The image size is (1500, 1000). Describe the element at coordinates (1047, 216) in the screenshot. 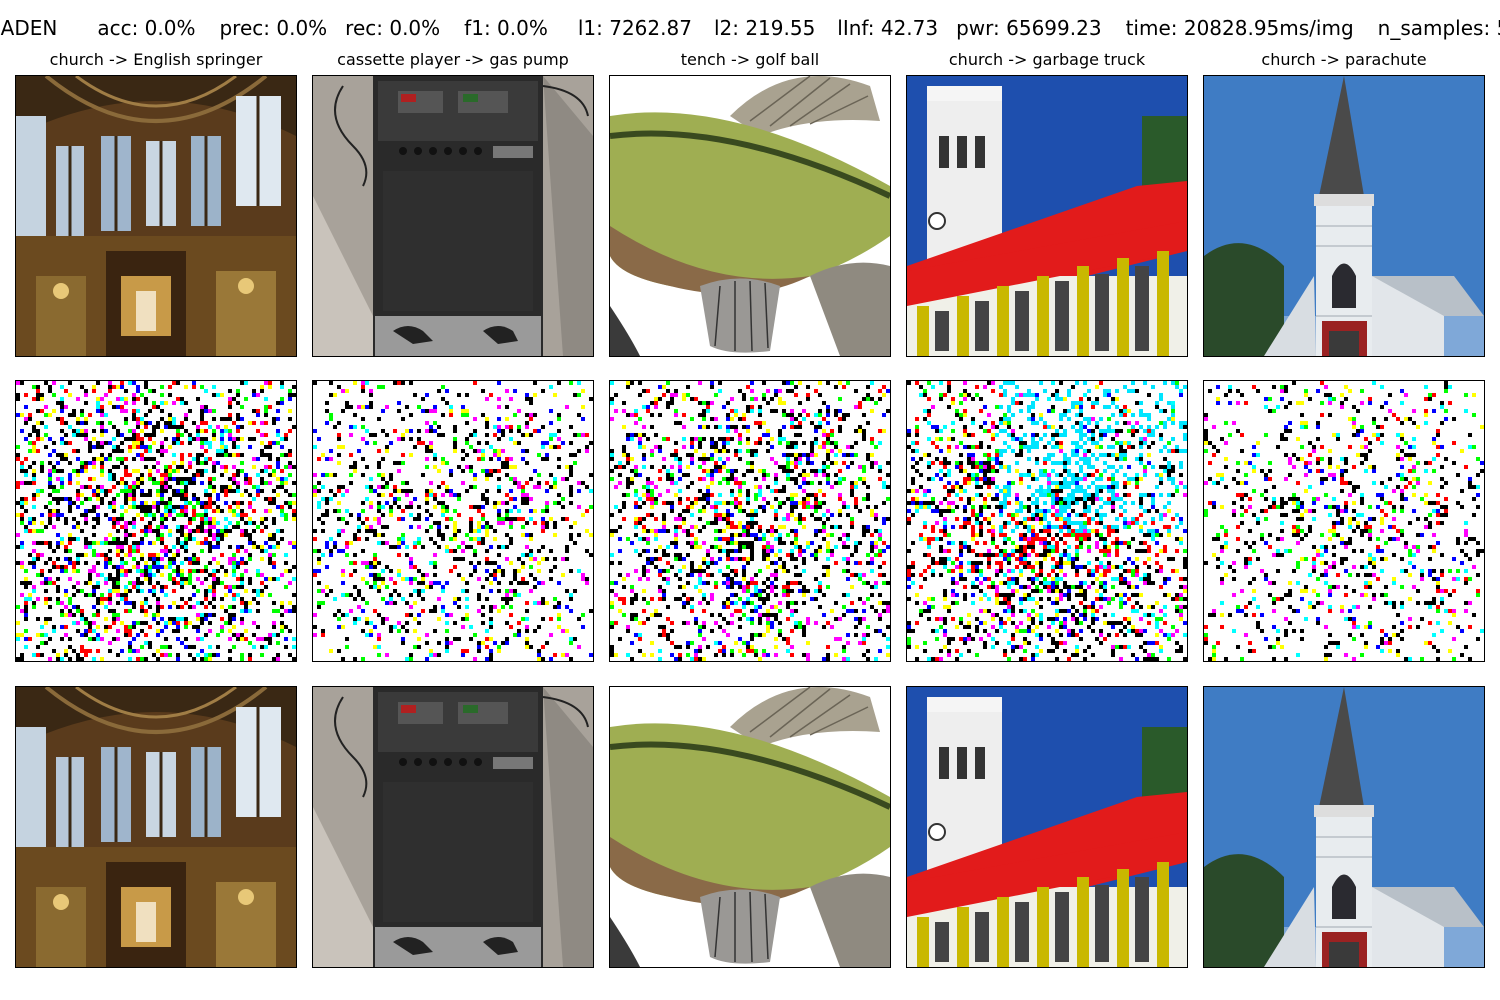

I see `original-church-red-roof-image` at that location.